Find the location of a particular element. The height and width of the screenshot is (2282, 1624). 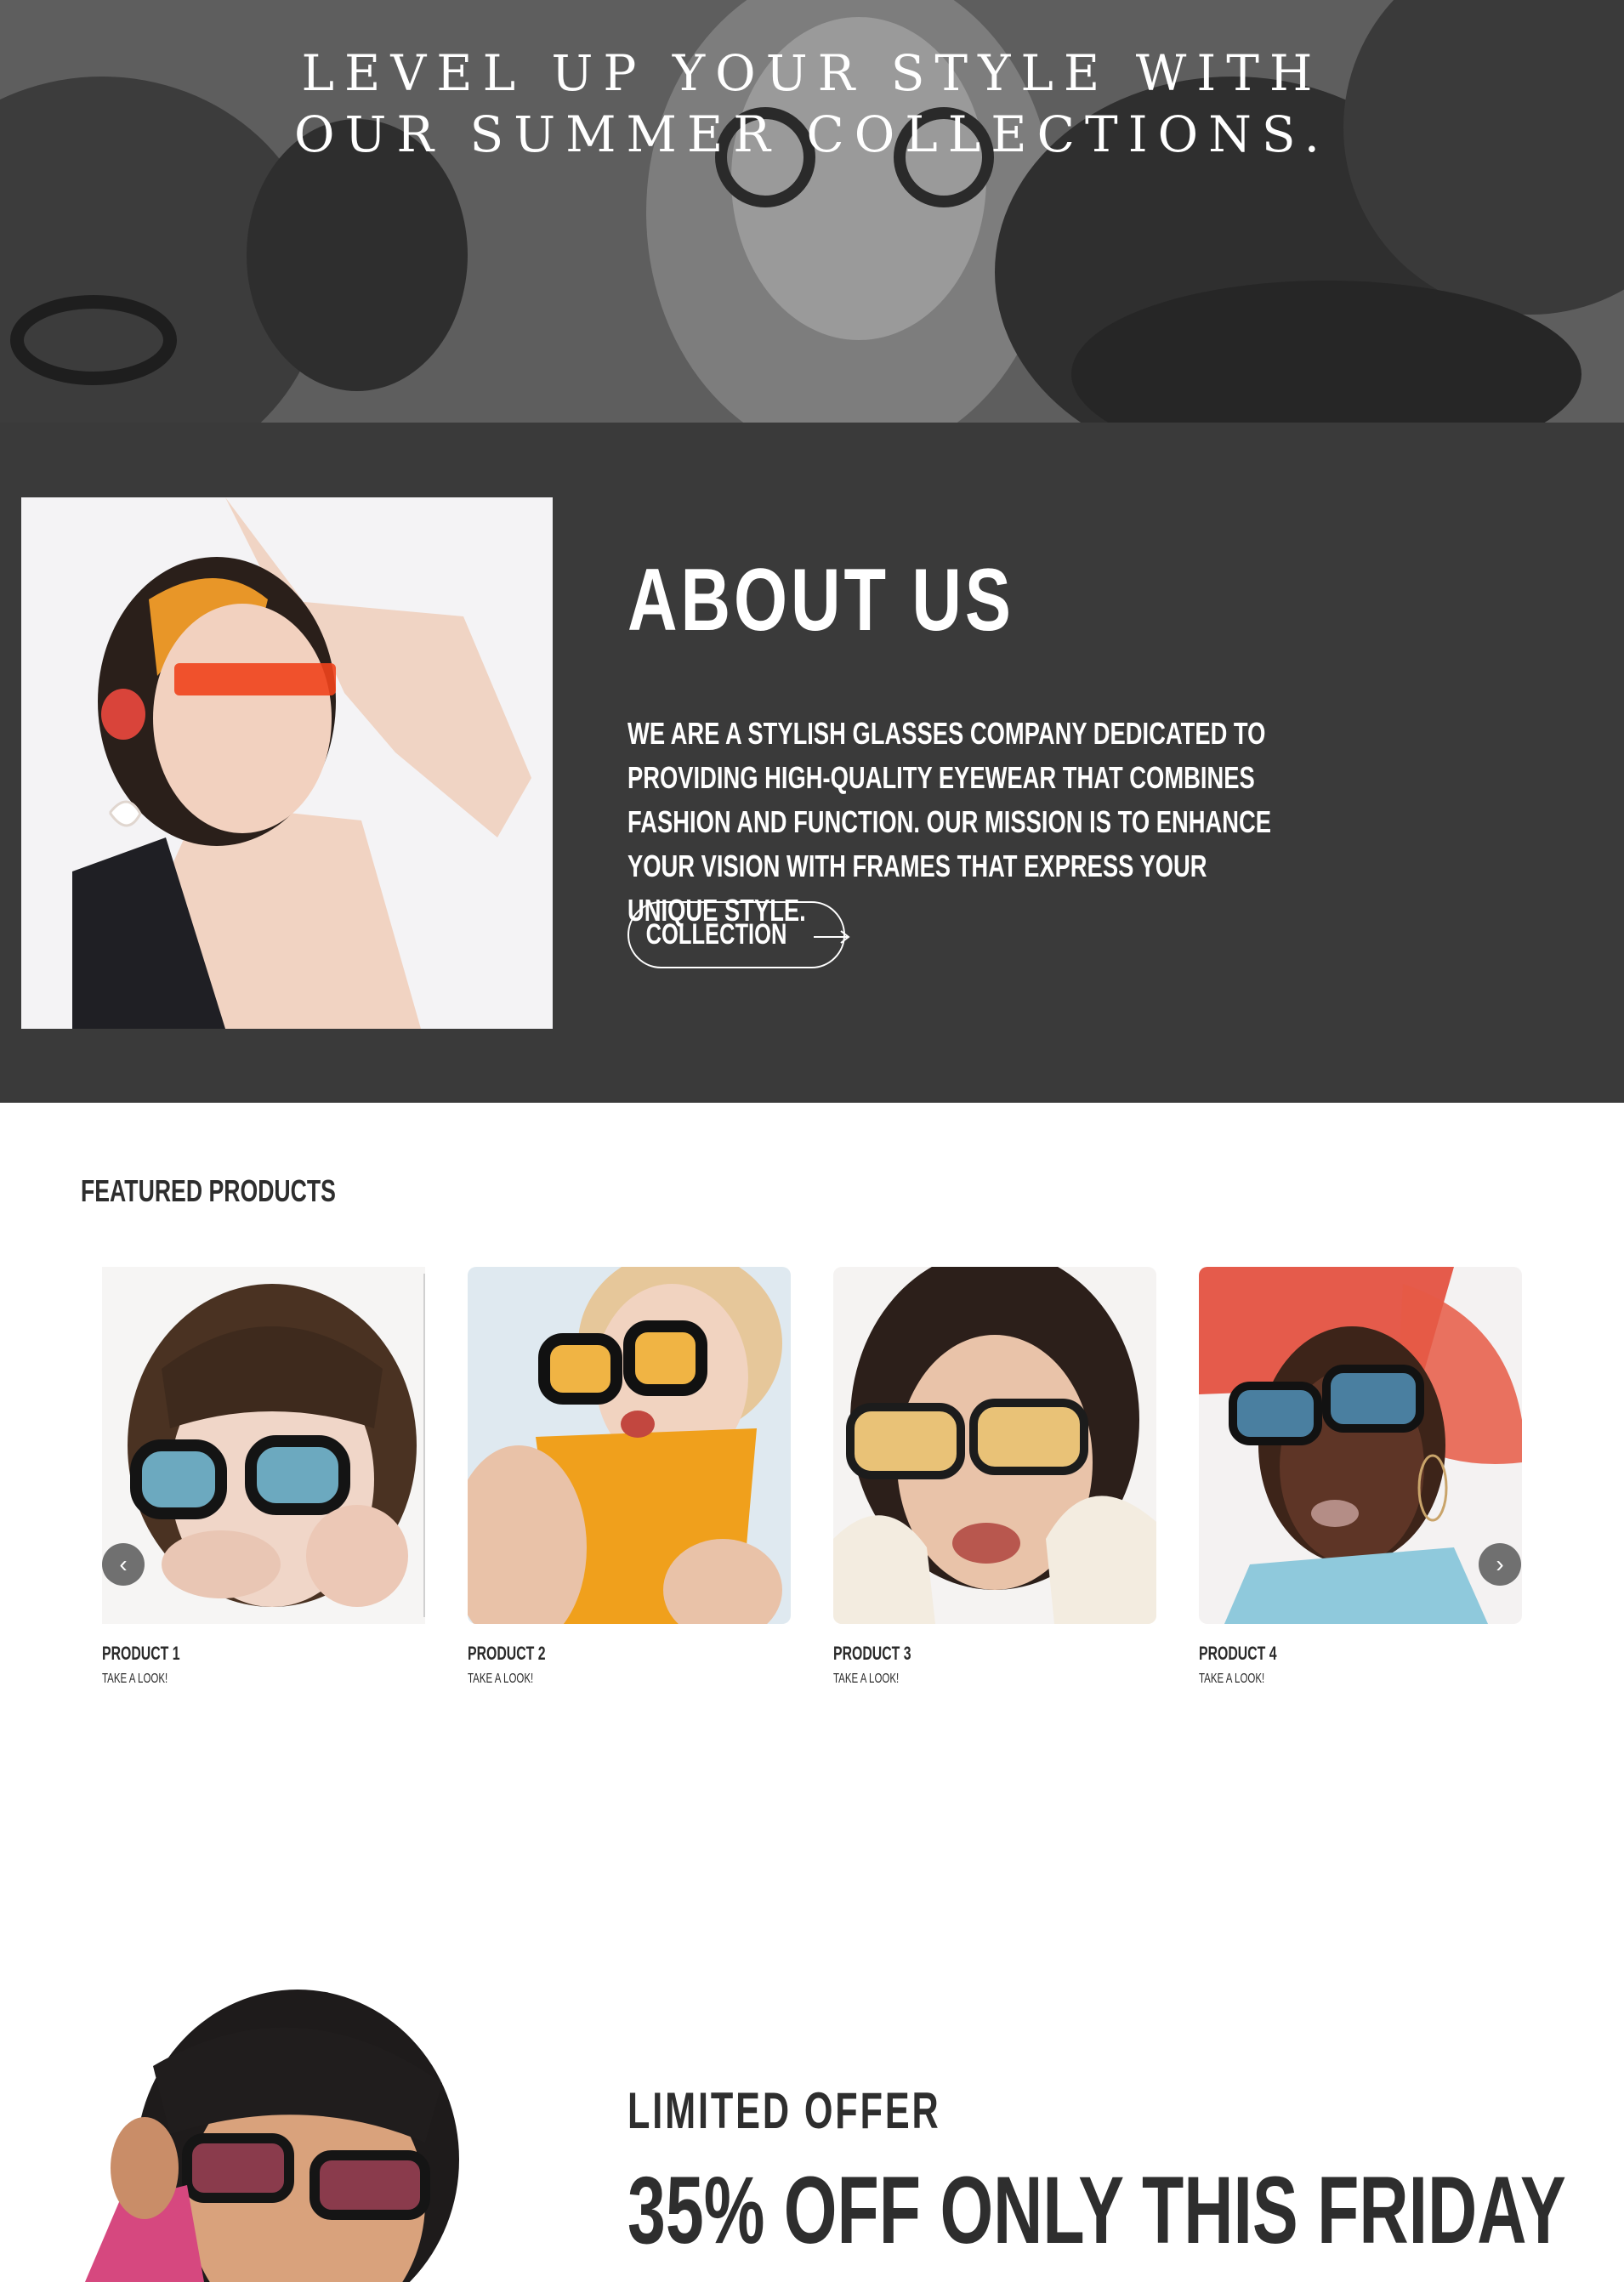

chevron-left-icon: ‹ is located at coordinates (124, 1564).